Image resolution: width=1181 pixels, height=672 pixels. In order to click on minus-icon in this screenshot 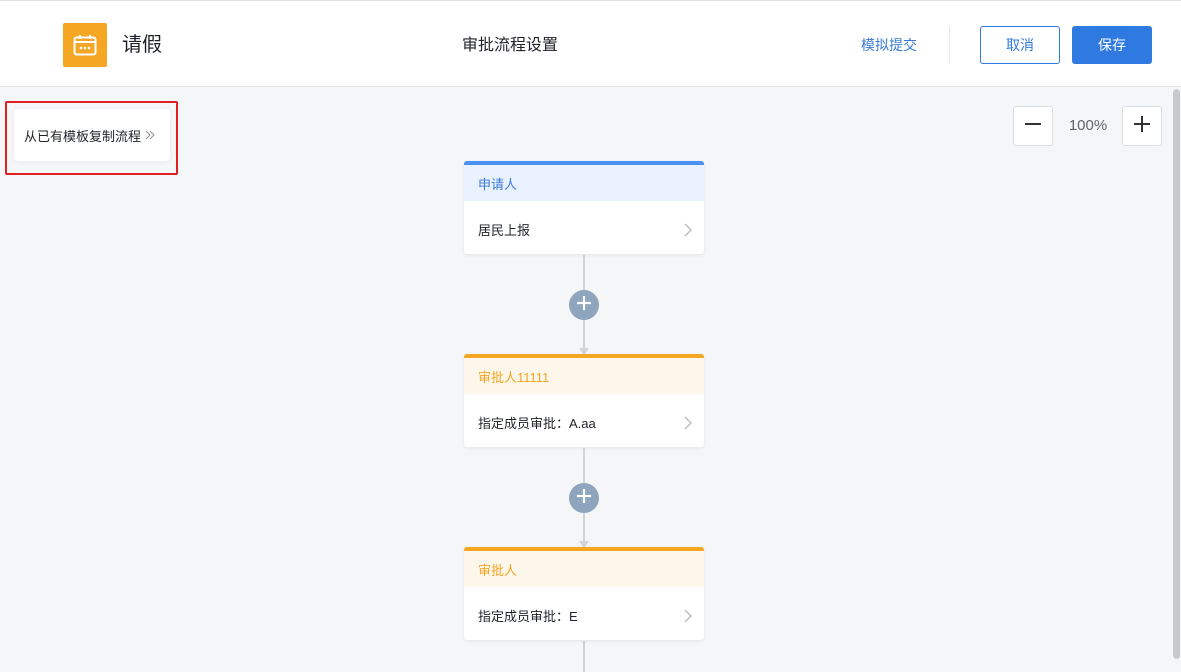, I will do `click(1033, 126)`.